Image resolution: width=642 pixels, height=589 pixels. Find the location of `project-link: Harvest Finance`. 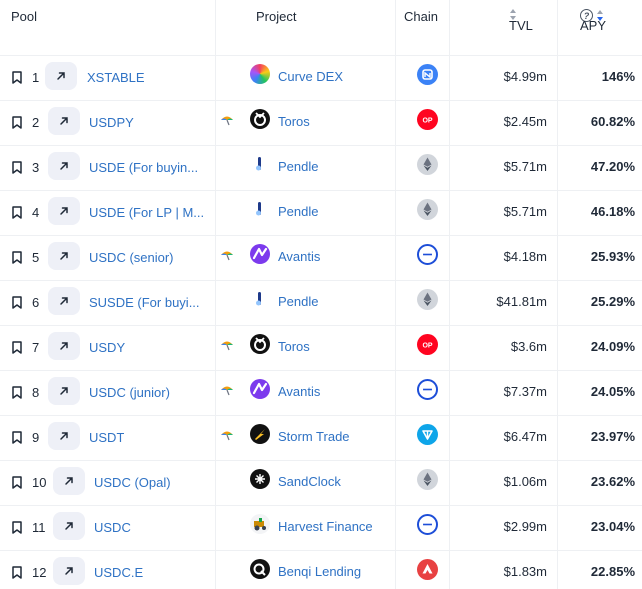

project-link: Harvest Finance is located at coordinates (325, 526).